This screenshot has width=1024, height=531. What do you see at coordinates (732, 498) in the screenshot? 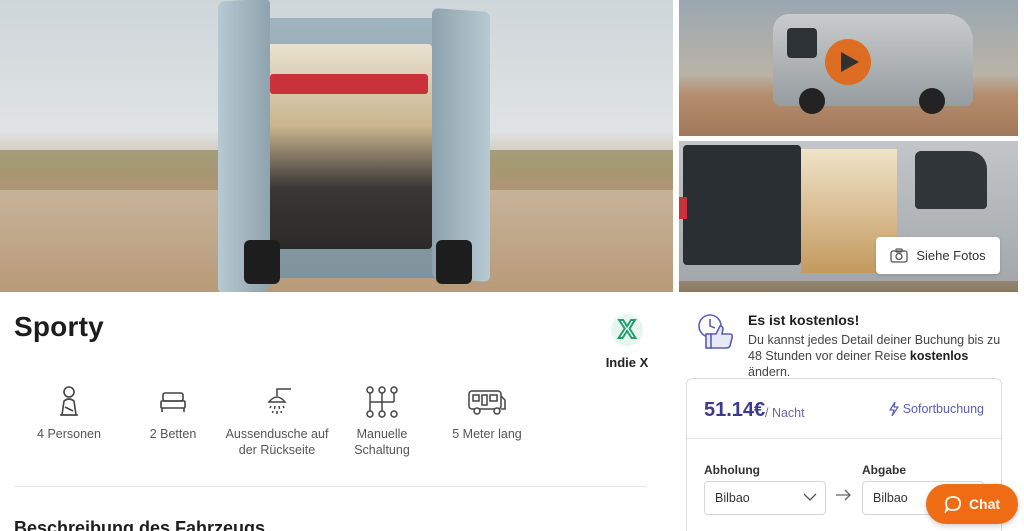
I see `pickup-value: Bilbao` at bounding box center [732, 498].